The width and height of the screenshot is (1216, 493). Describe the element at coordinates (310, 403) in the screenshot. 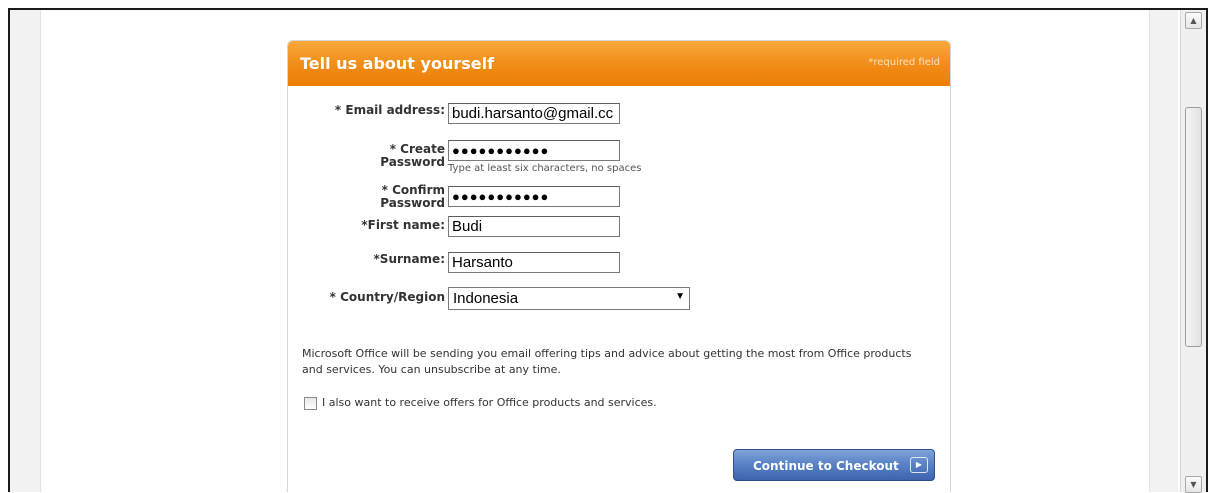

I see `offers-checkbox` at that location.